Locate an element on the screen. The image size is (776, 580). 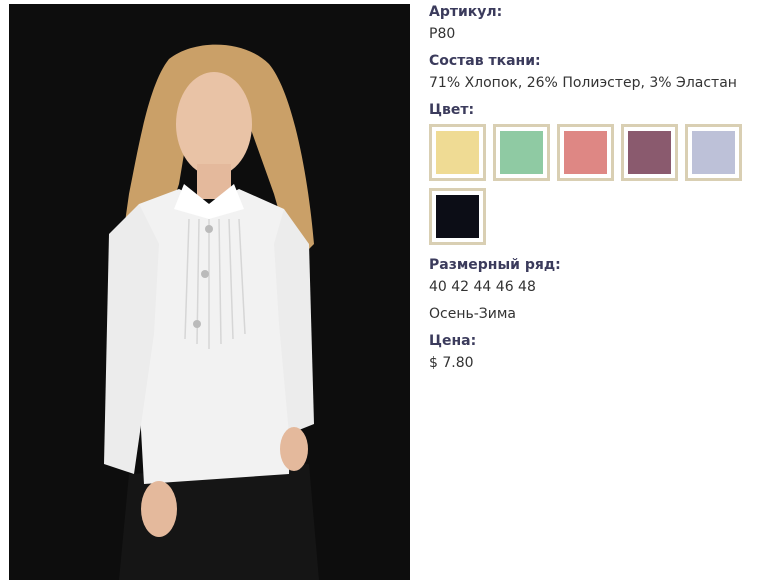
fabric-label: Состав ткани: is located at coordinates (485, 61).